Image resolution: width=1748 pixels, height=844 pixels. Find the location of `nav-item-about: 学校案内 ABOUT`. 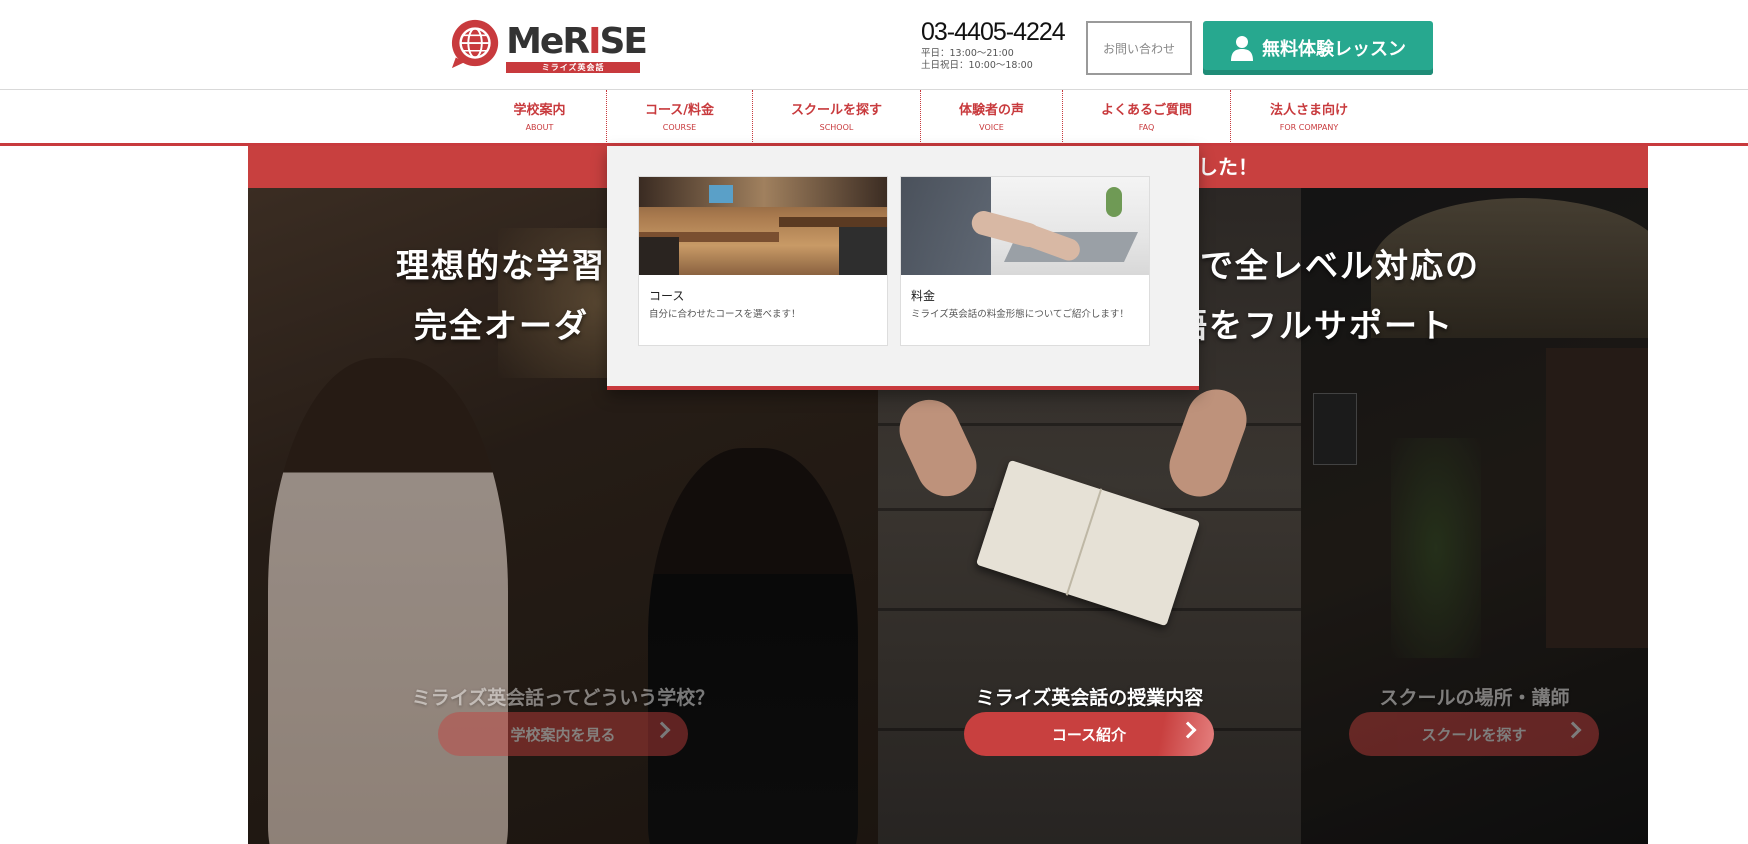

nav-item-about: 学校案内 ABOUT is located at coordinates (540, 118).